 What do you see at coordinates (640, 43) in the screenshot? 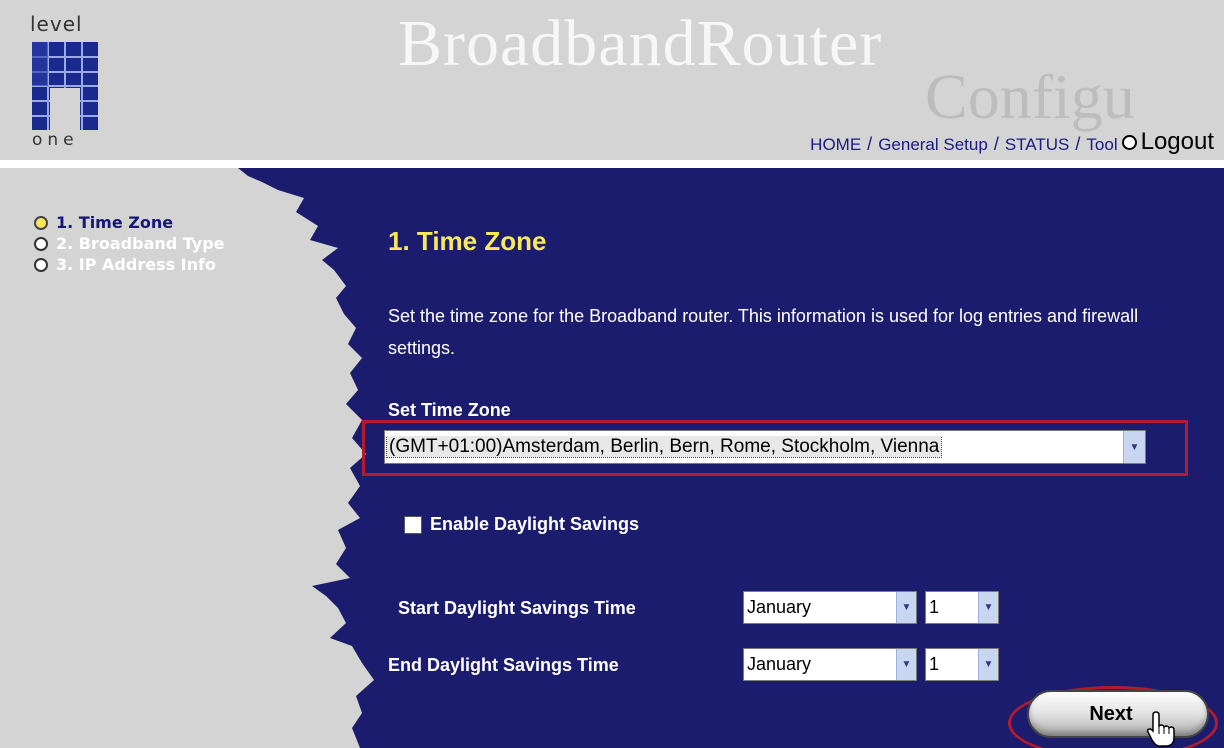
I see `brand-title: BroadbandRouter` at bounding box center [640, 43].